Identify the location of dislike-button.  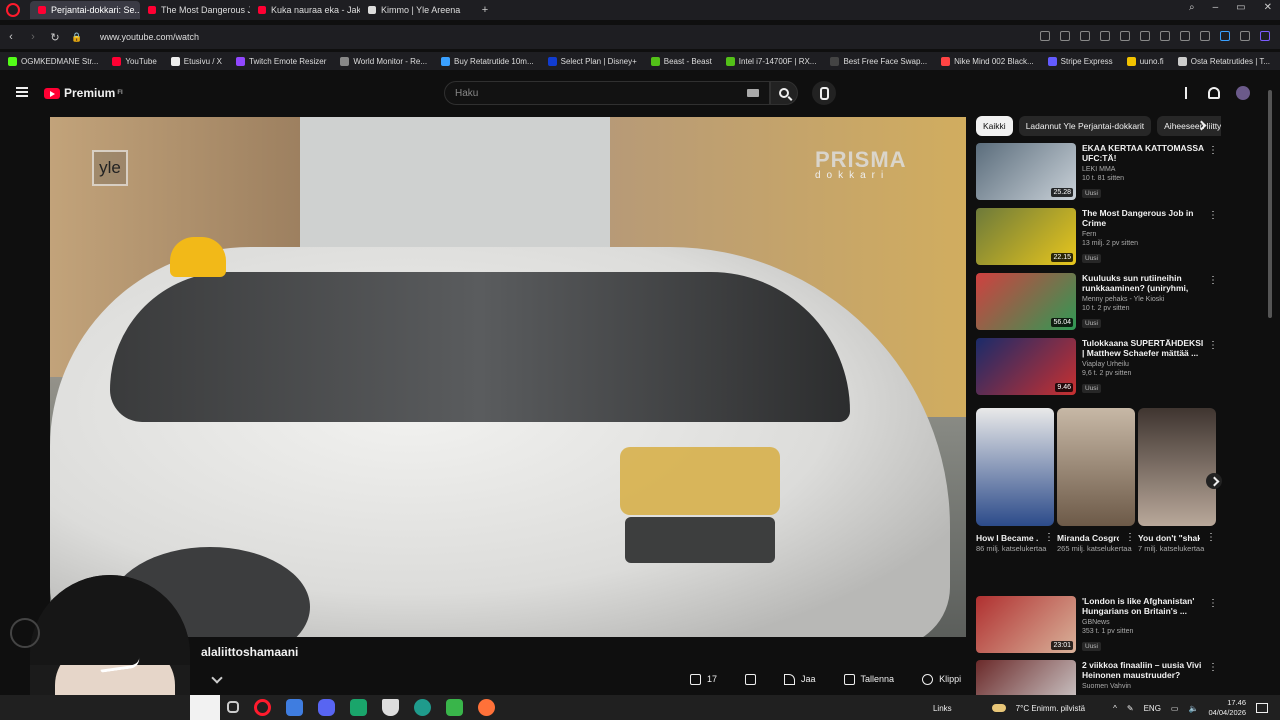
(750, 679).